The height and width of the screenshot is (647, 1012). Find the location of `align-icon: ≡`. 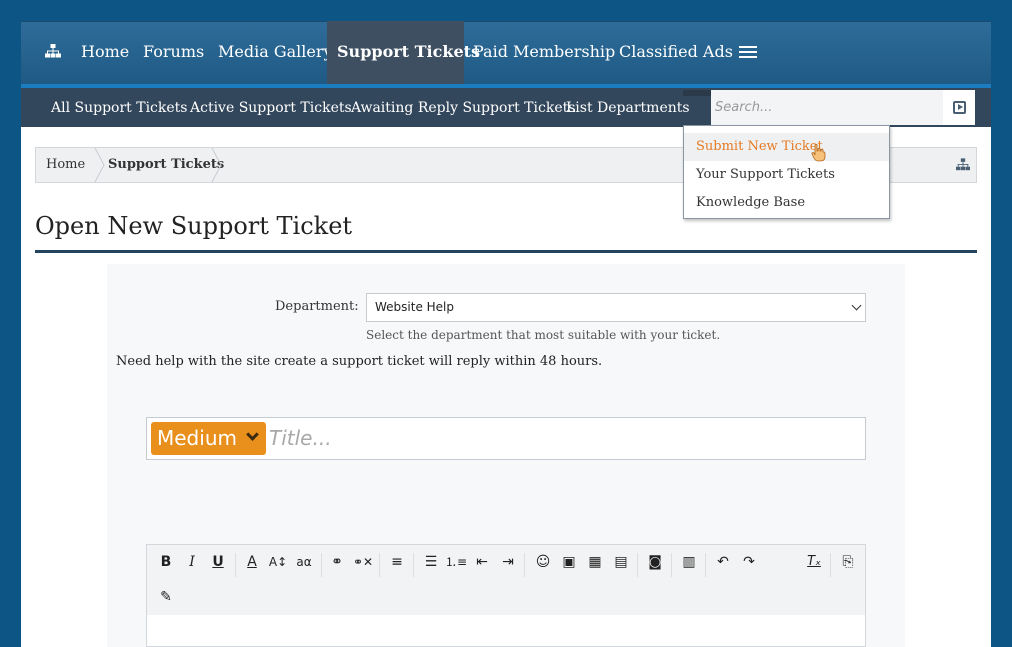

align-icon: ≡ is located at coordinates (397, 562).